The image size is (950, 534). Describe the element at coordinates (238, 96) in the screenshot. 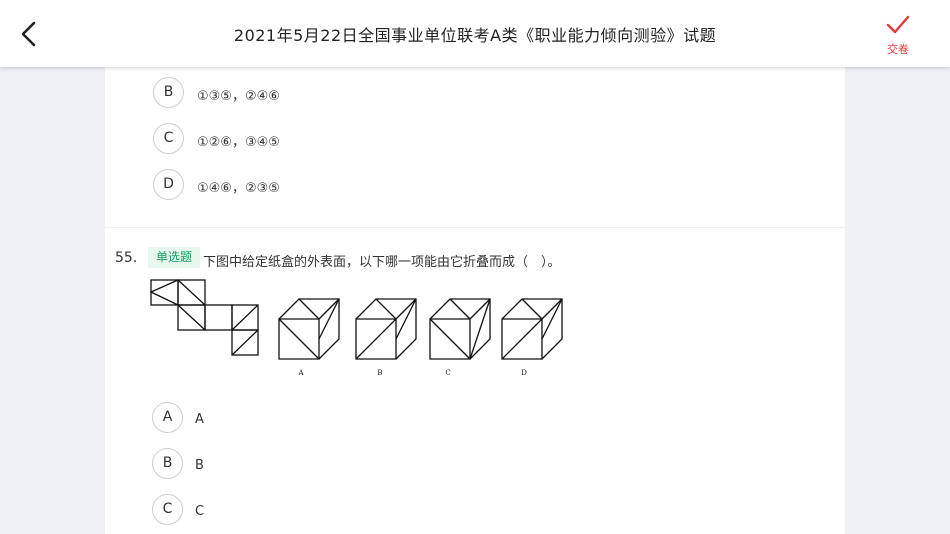

I see `option-text: ①③⑤，②④⑥` at that location.